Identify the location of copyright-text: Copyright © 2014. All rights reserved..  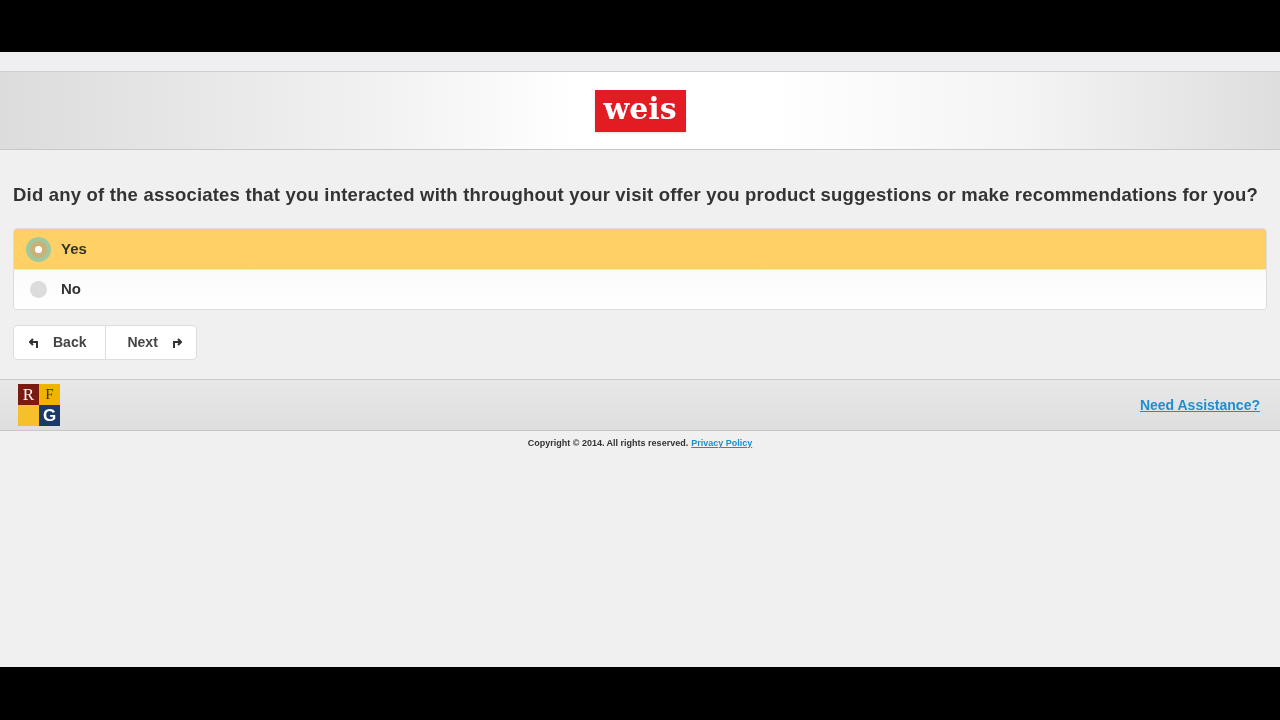
(608, 443).